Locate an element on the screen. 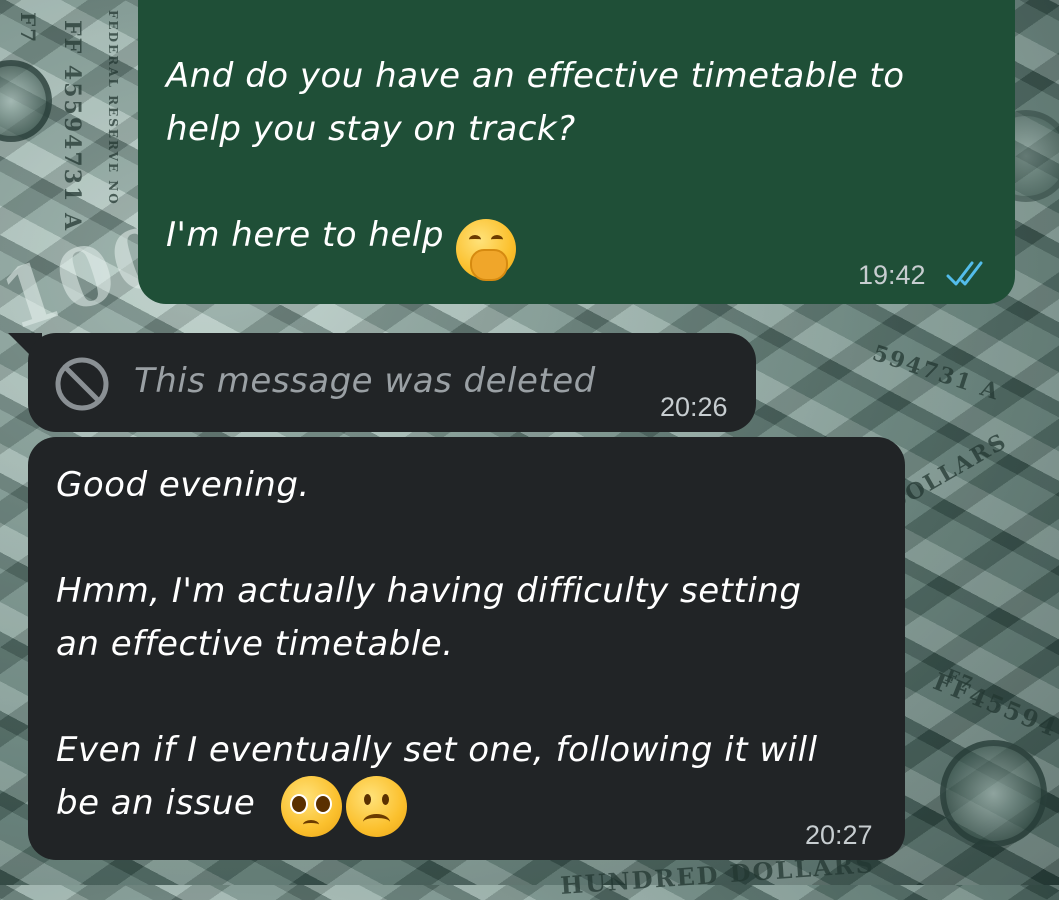  hand-over-mouth-emoji is located at coordinates (486, 250).